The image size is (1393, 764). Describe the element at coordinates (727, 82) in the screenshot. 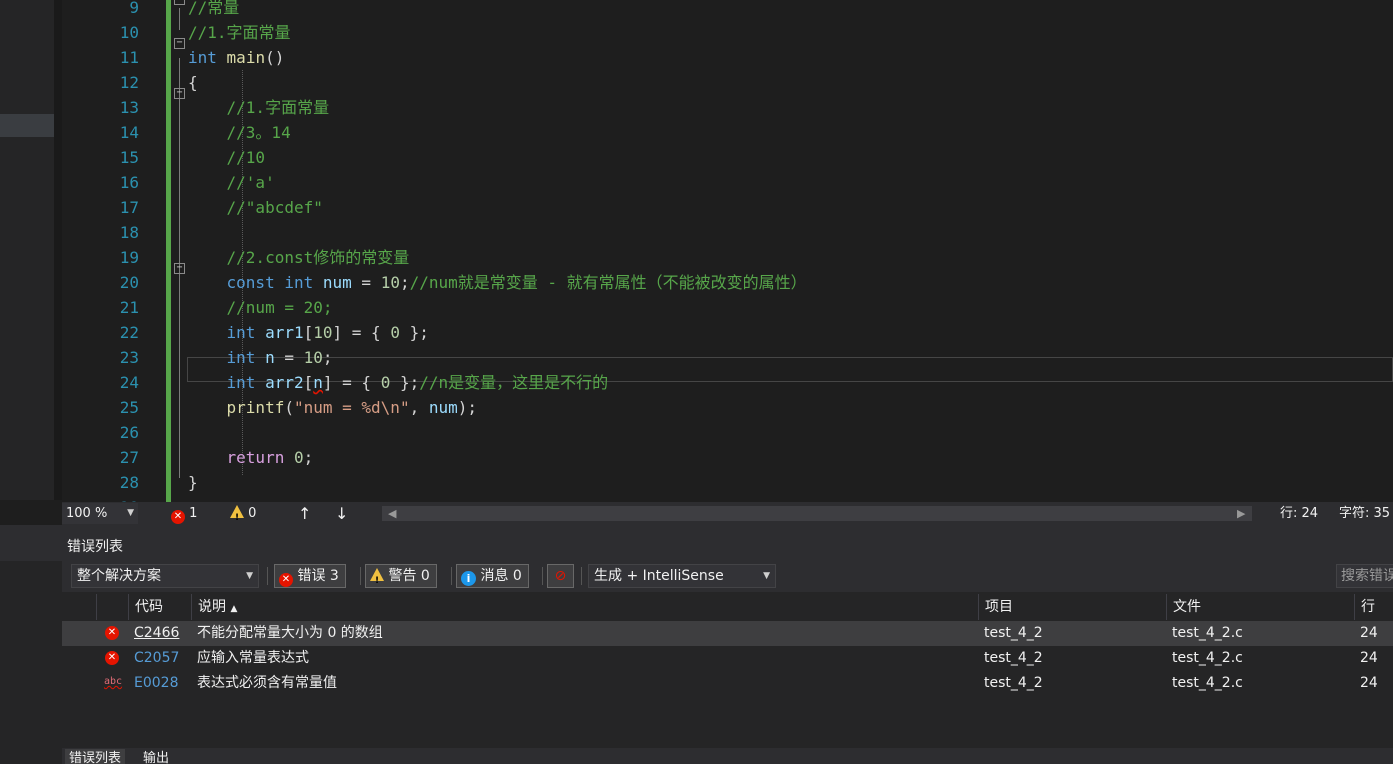

I see `code-line: 12 {` at that location.